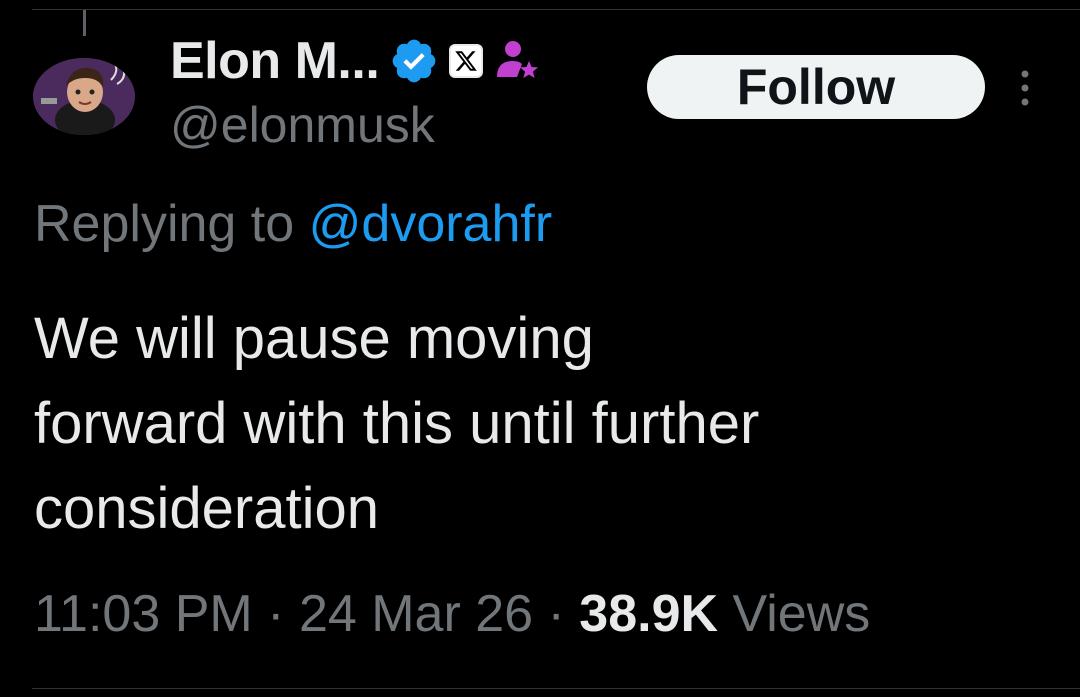  I want to click on author-handle: @elonmusk, so click(302, 125).